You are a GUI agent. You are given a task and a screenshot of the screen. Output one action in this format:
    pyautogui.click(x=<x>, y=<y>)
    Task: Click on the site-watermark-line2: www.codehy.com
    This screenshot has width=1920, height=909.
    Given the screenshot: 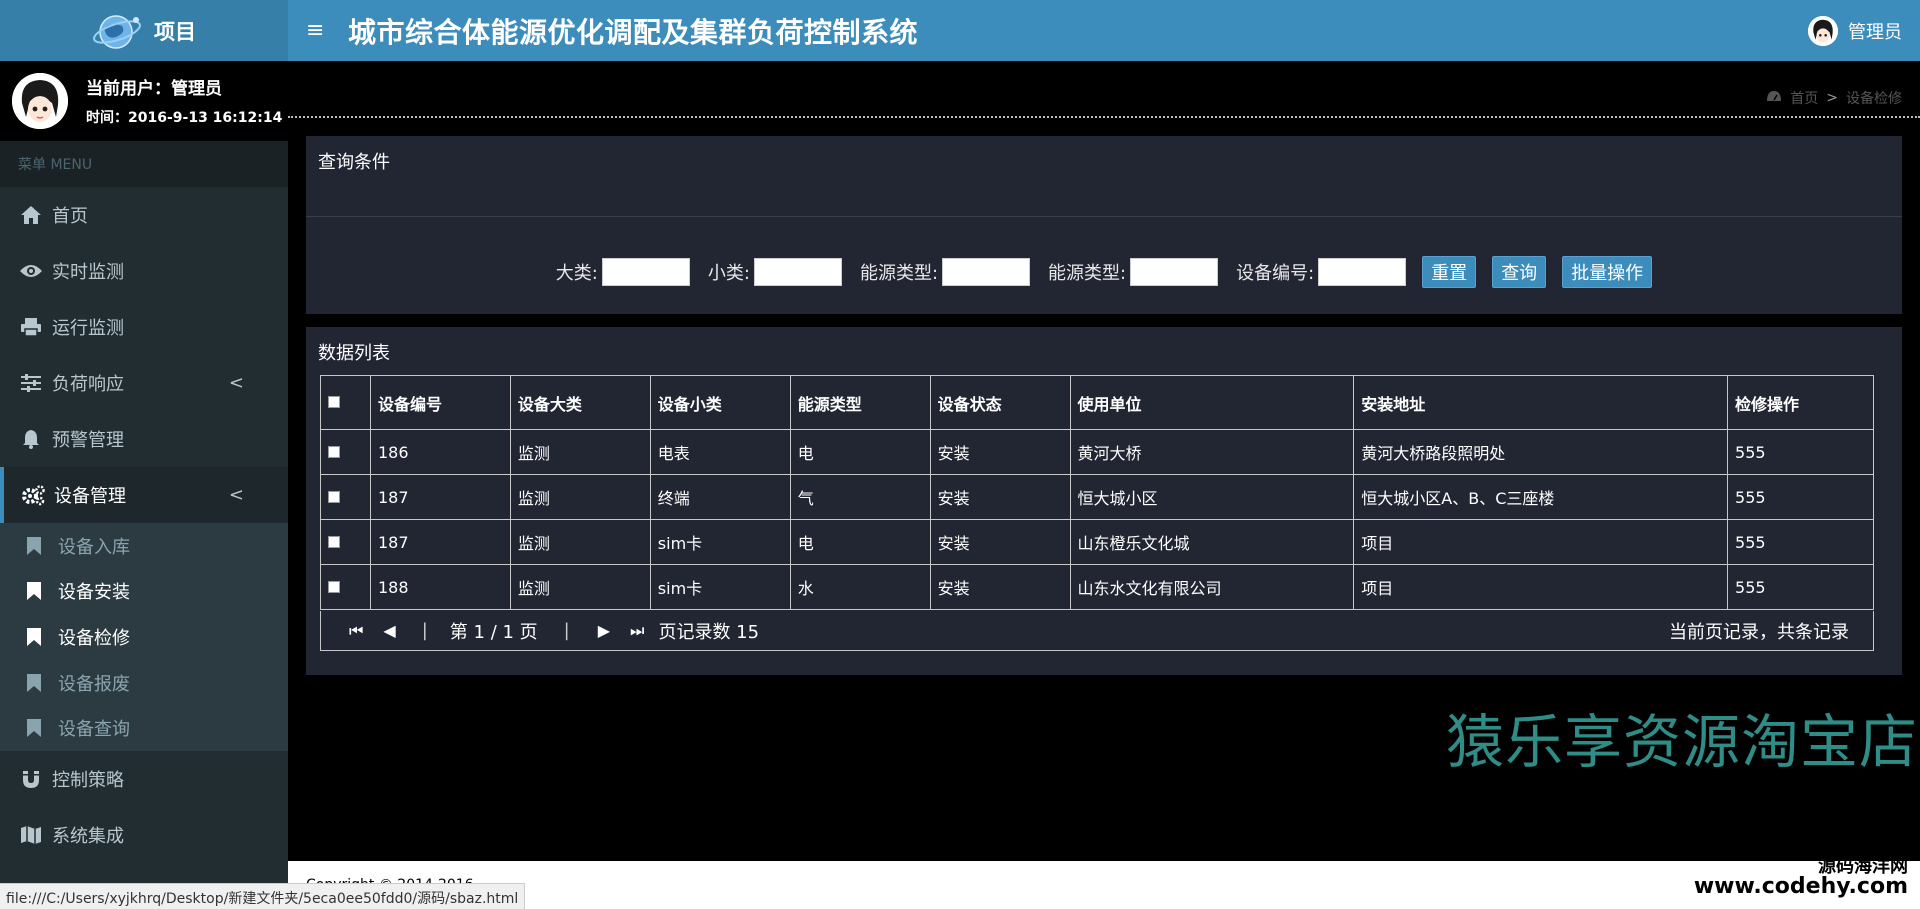 What is the action you would take?
    pyautogui.click(x=1800, y=886)
    